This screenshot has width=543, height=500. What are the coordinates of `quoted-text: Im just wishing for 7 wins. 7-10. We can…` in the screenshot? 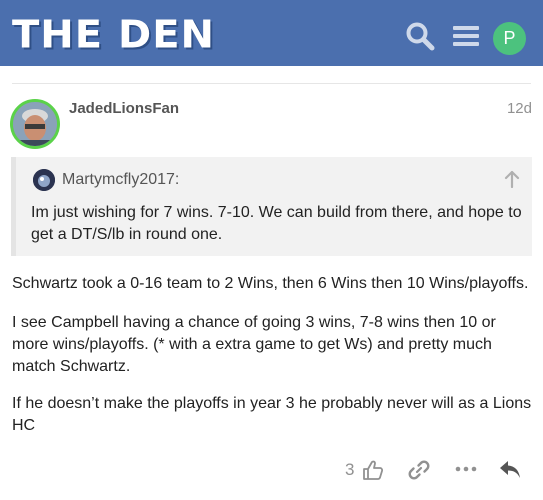 It's located at (276, 223).